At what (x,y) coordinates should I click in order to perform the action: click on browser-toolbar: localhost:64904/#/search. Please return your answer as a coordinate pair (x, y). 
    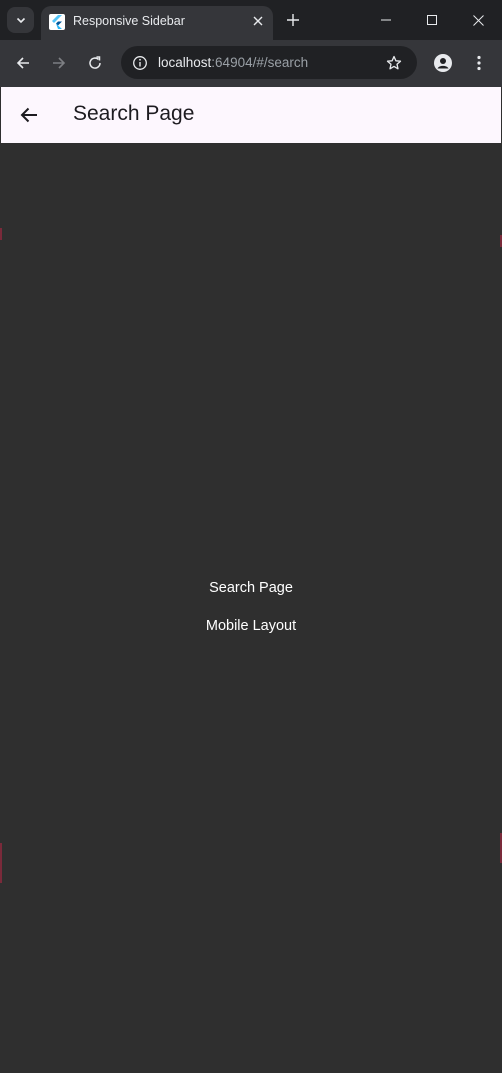
    Looking at the image, I should click on (251, 63).